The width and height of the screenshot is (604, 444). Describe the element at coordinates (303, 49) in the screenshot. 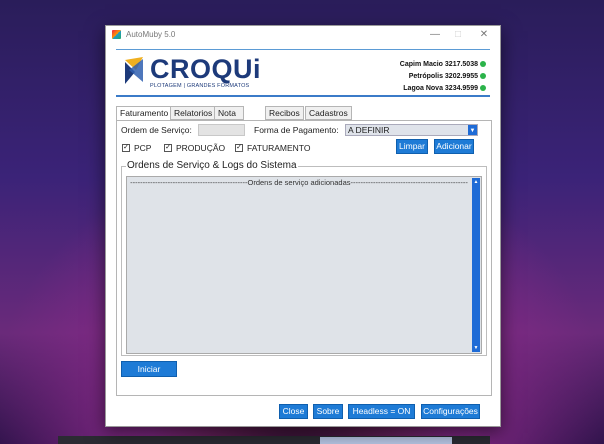

I see `header-divider-top` at that location.